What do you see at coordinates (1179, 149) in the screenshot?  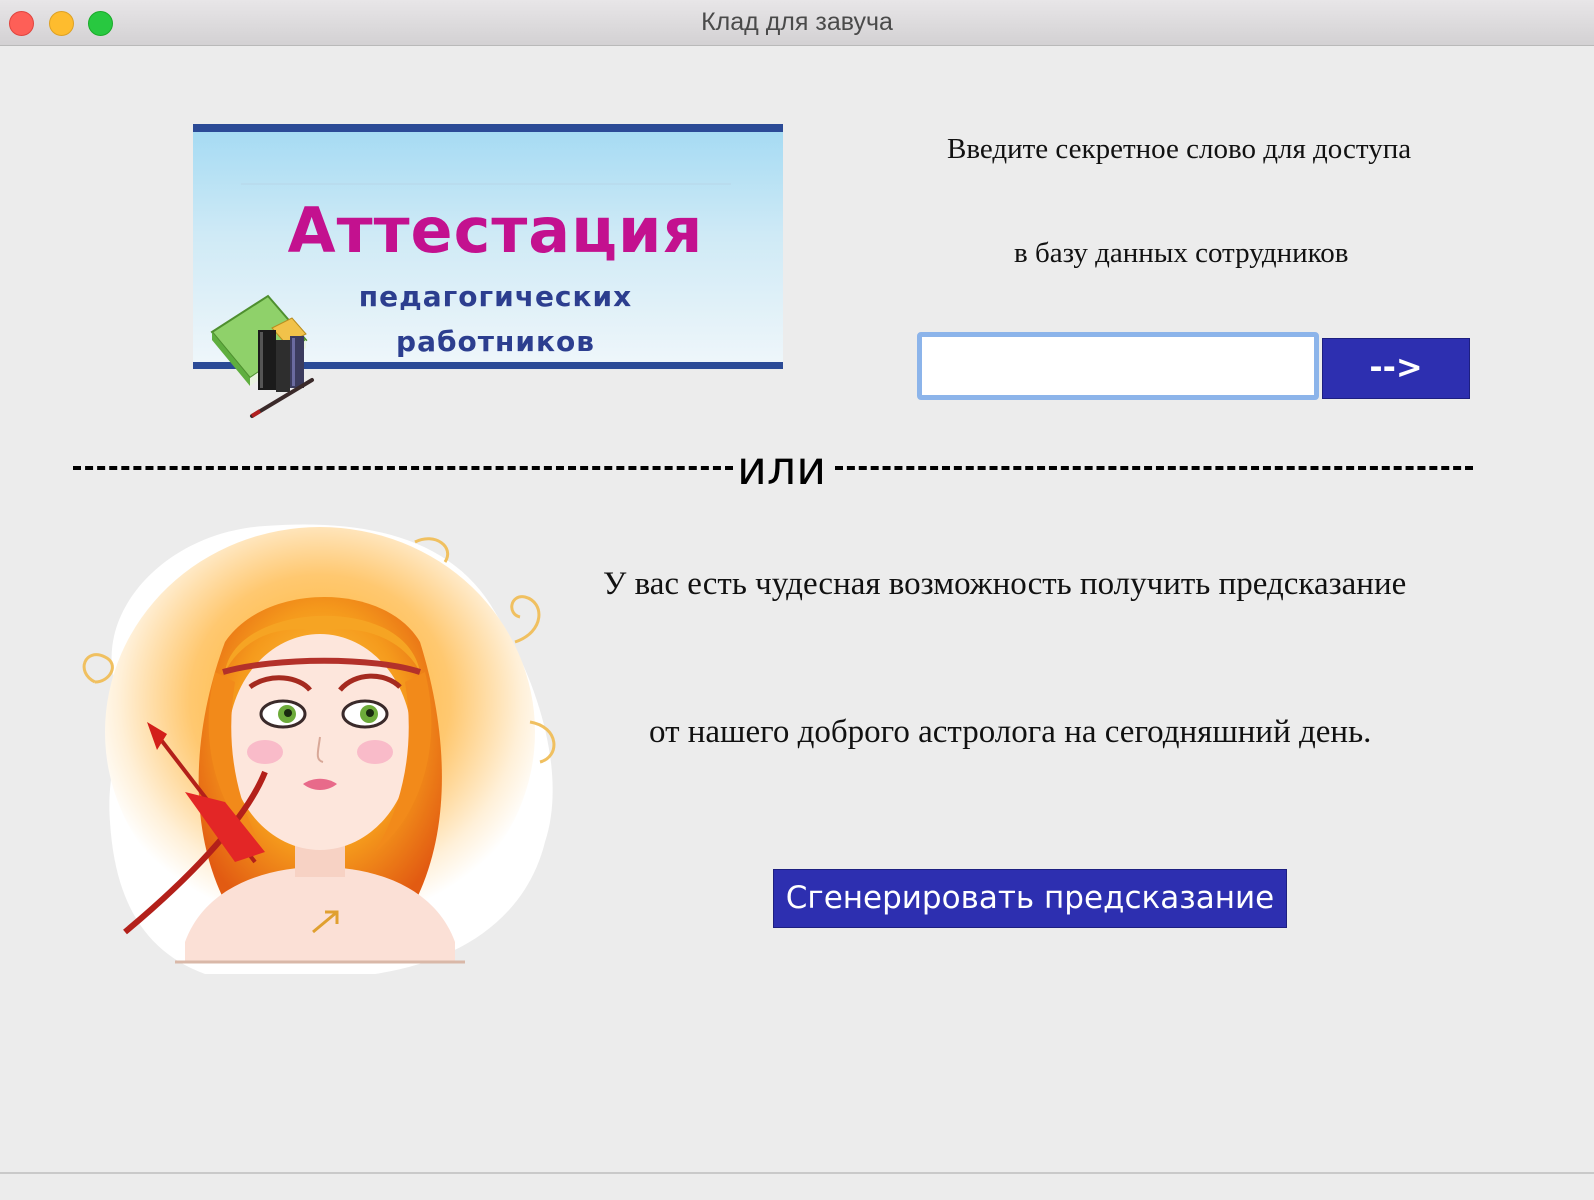 I see `secret-word-prompt-line1: Введите секретное слово для доступа` at bounding box center [1179, 149].